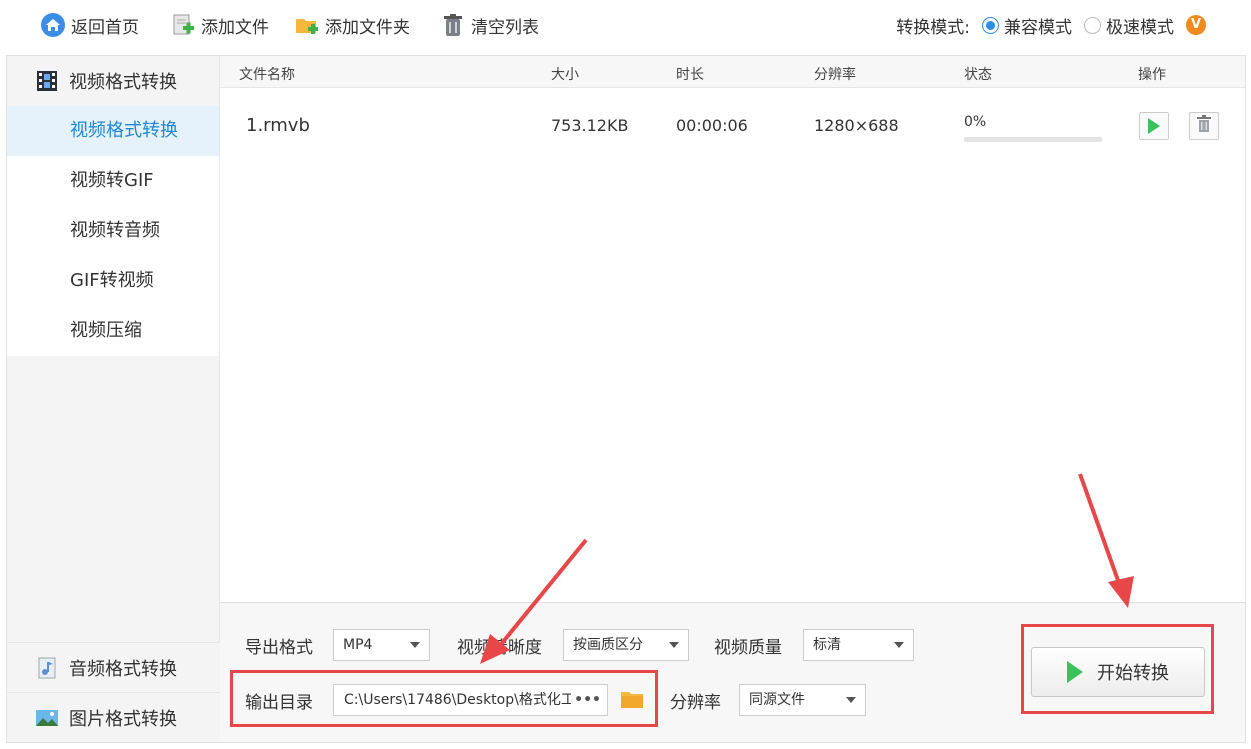  Describe the element at coordinates (123, 82) in the screenshot. I see `sidebar-section-video-label: 视频格式转换` at that location.